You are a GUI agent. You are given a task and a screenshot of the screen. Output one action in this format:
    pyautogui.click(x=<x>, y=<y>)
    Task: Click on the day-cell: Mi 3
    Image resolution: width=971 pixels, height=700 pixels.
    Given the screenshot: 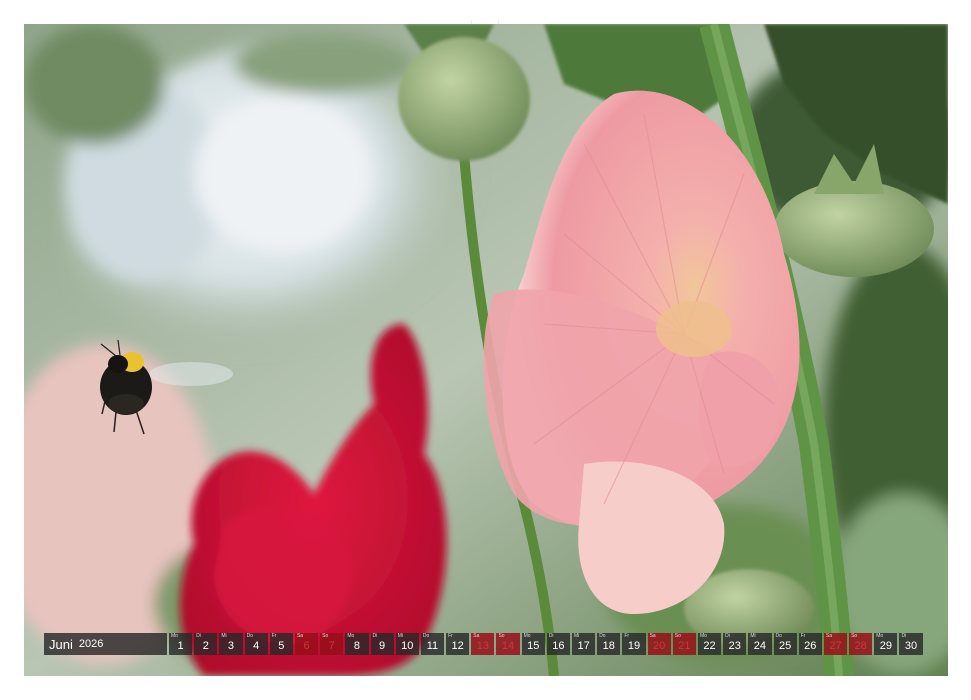 What is the action you would take?
    pyautogui.click(x=231, y=644)
    